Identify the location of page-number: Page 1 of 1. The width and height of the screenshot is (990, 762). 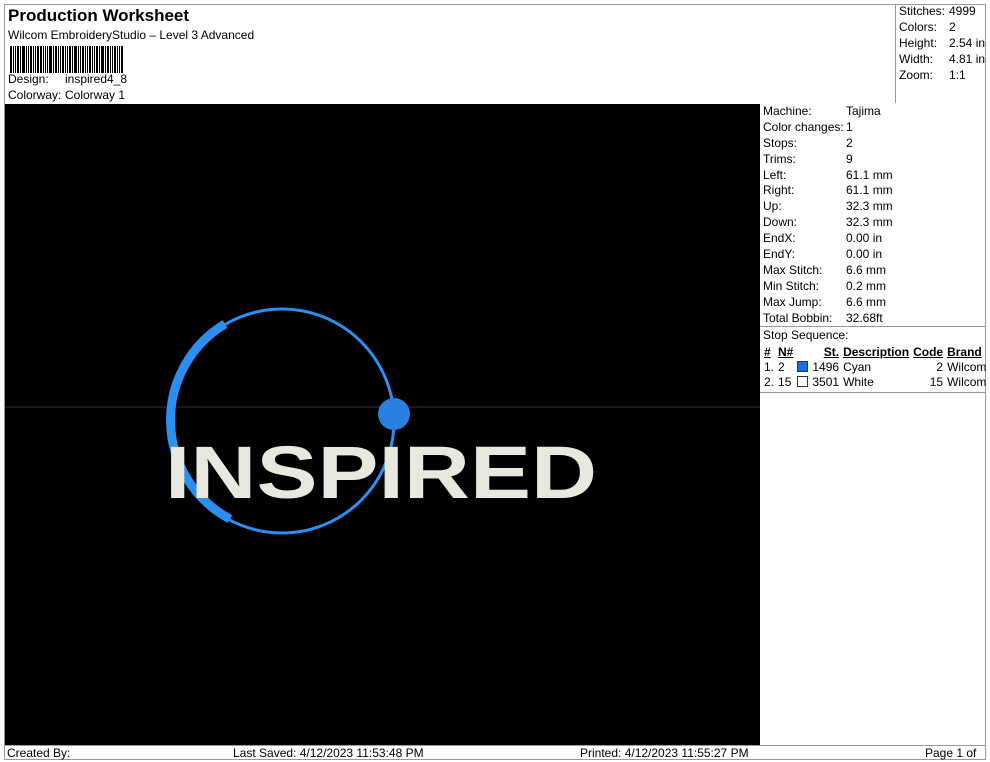
(951, 754).